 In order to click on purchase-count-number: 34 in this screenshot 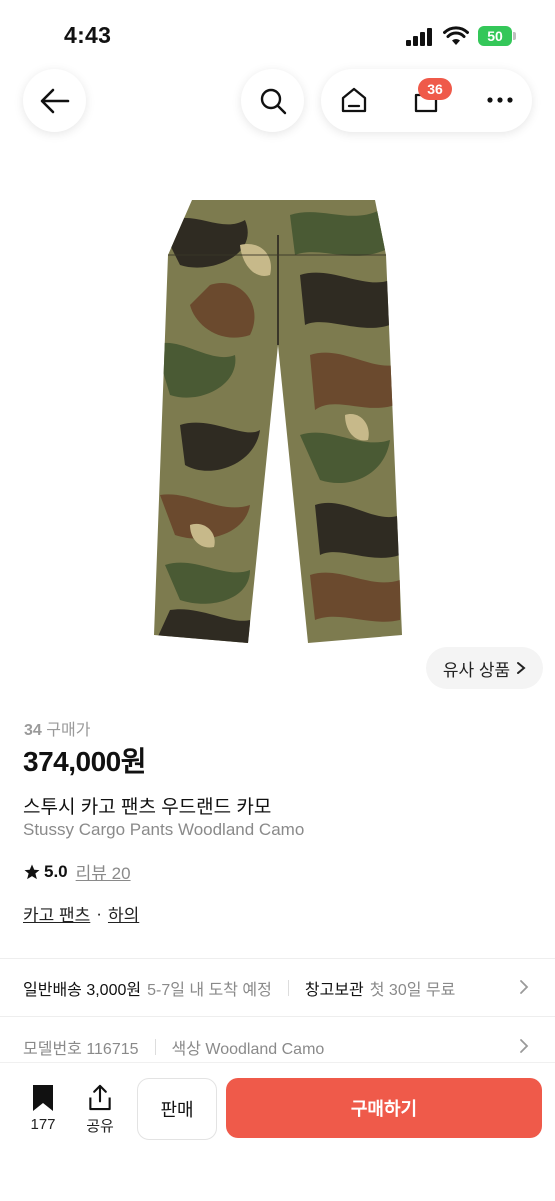, I will do `click(33, 730)`.